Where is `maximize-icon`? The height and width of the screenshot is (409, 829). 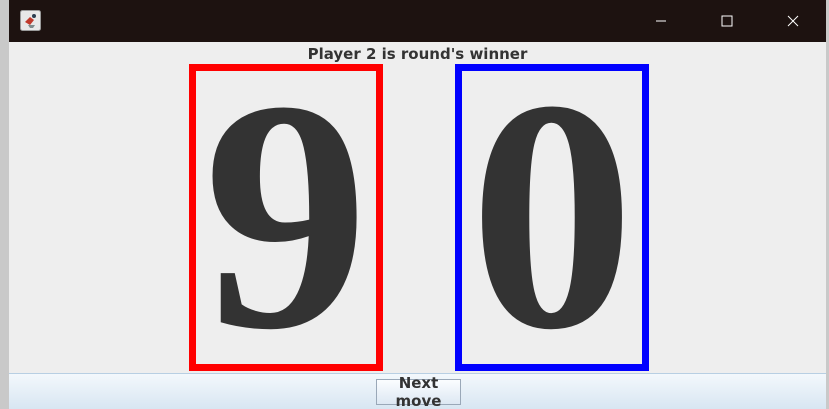 maximize-icon is located at coordinates (727, 21).